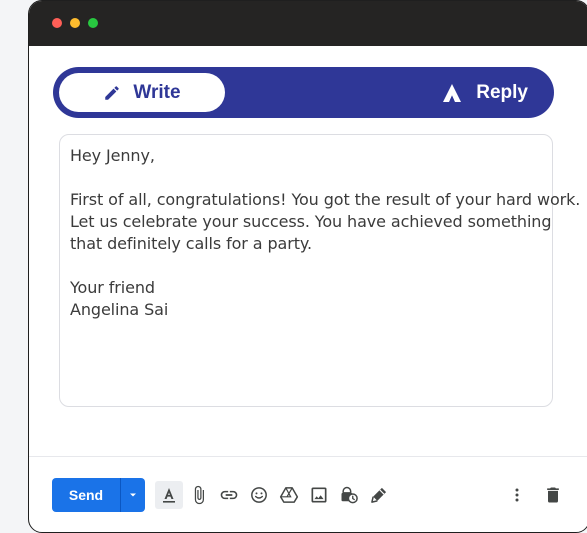 The width and height of the screenshot is (587, 533). What do you see at coordinates (191, 243) in the screenshot?
I see `body-line: that definitely calls for a party.` at bounding box center [191, 243].